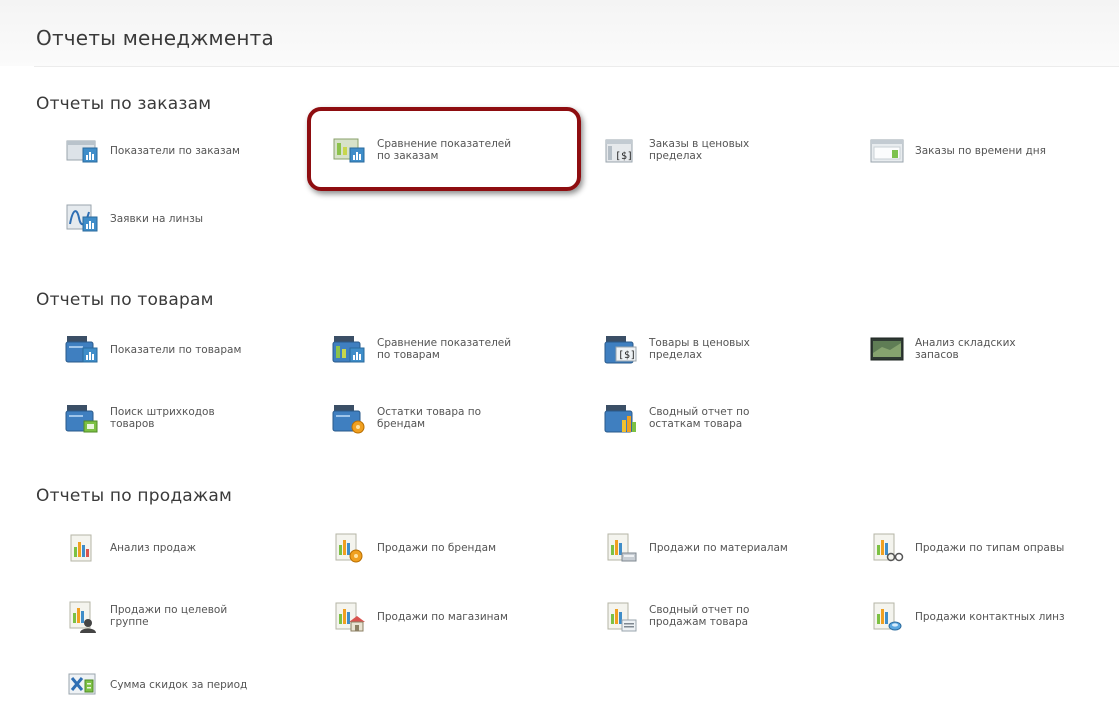 This screenshot has height=712, width=1119. I want to click on report-link-contact-lens-sales: Продажи контактных линз, so click(994, 622).